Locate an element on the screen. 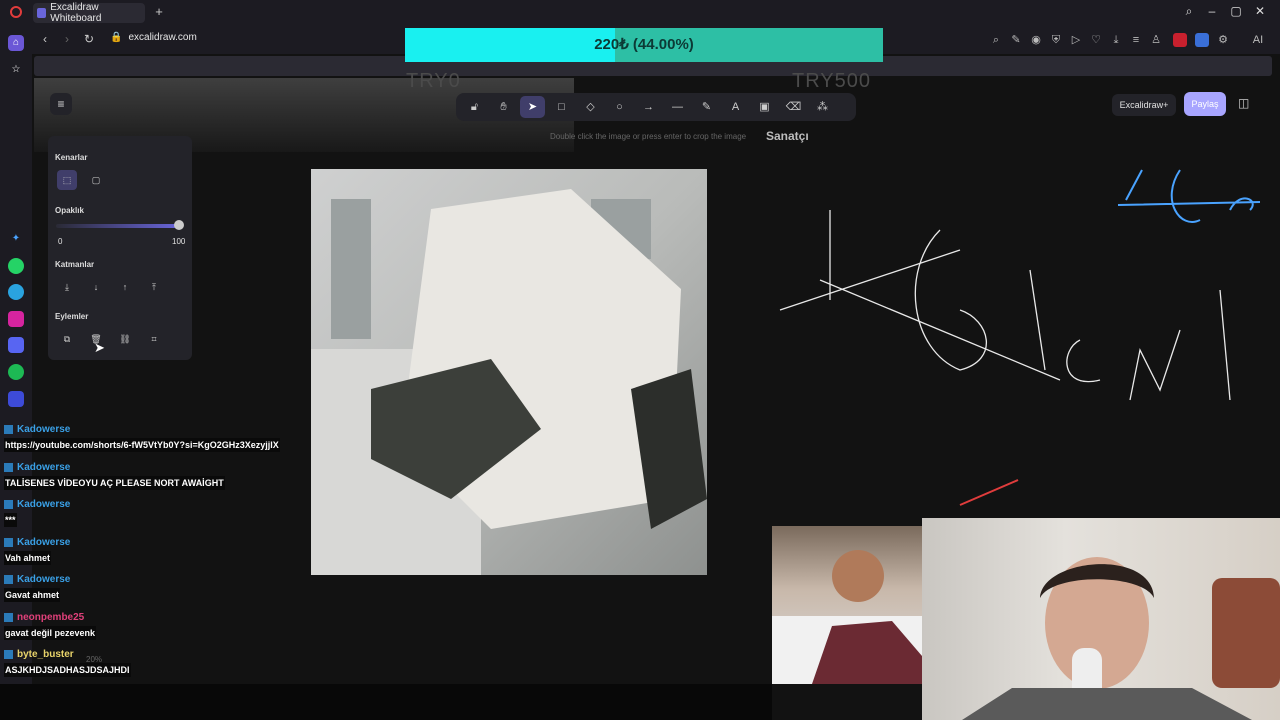 This screenshot has width=1280, height=720. ellipse-tool-icon: ○ is located at coordinates (619, 107).